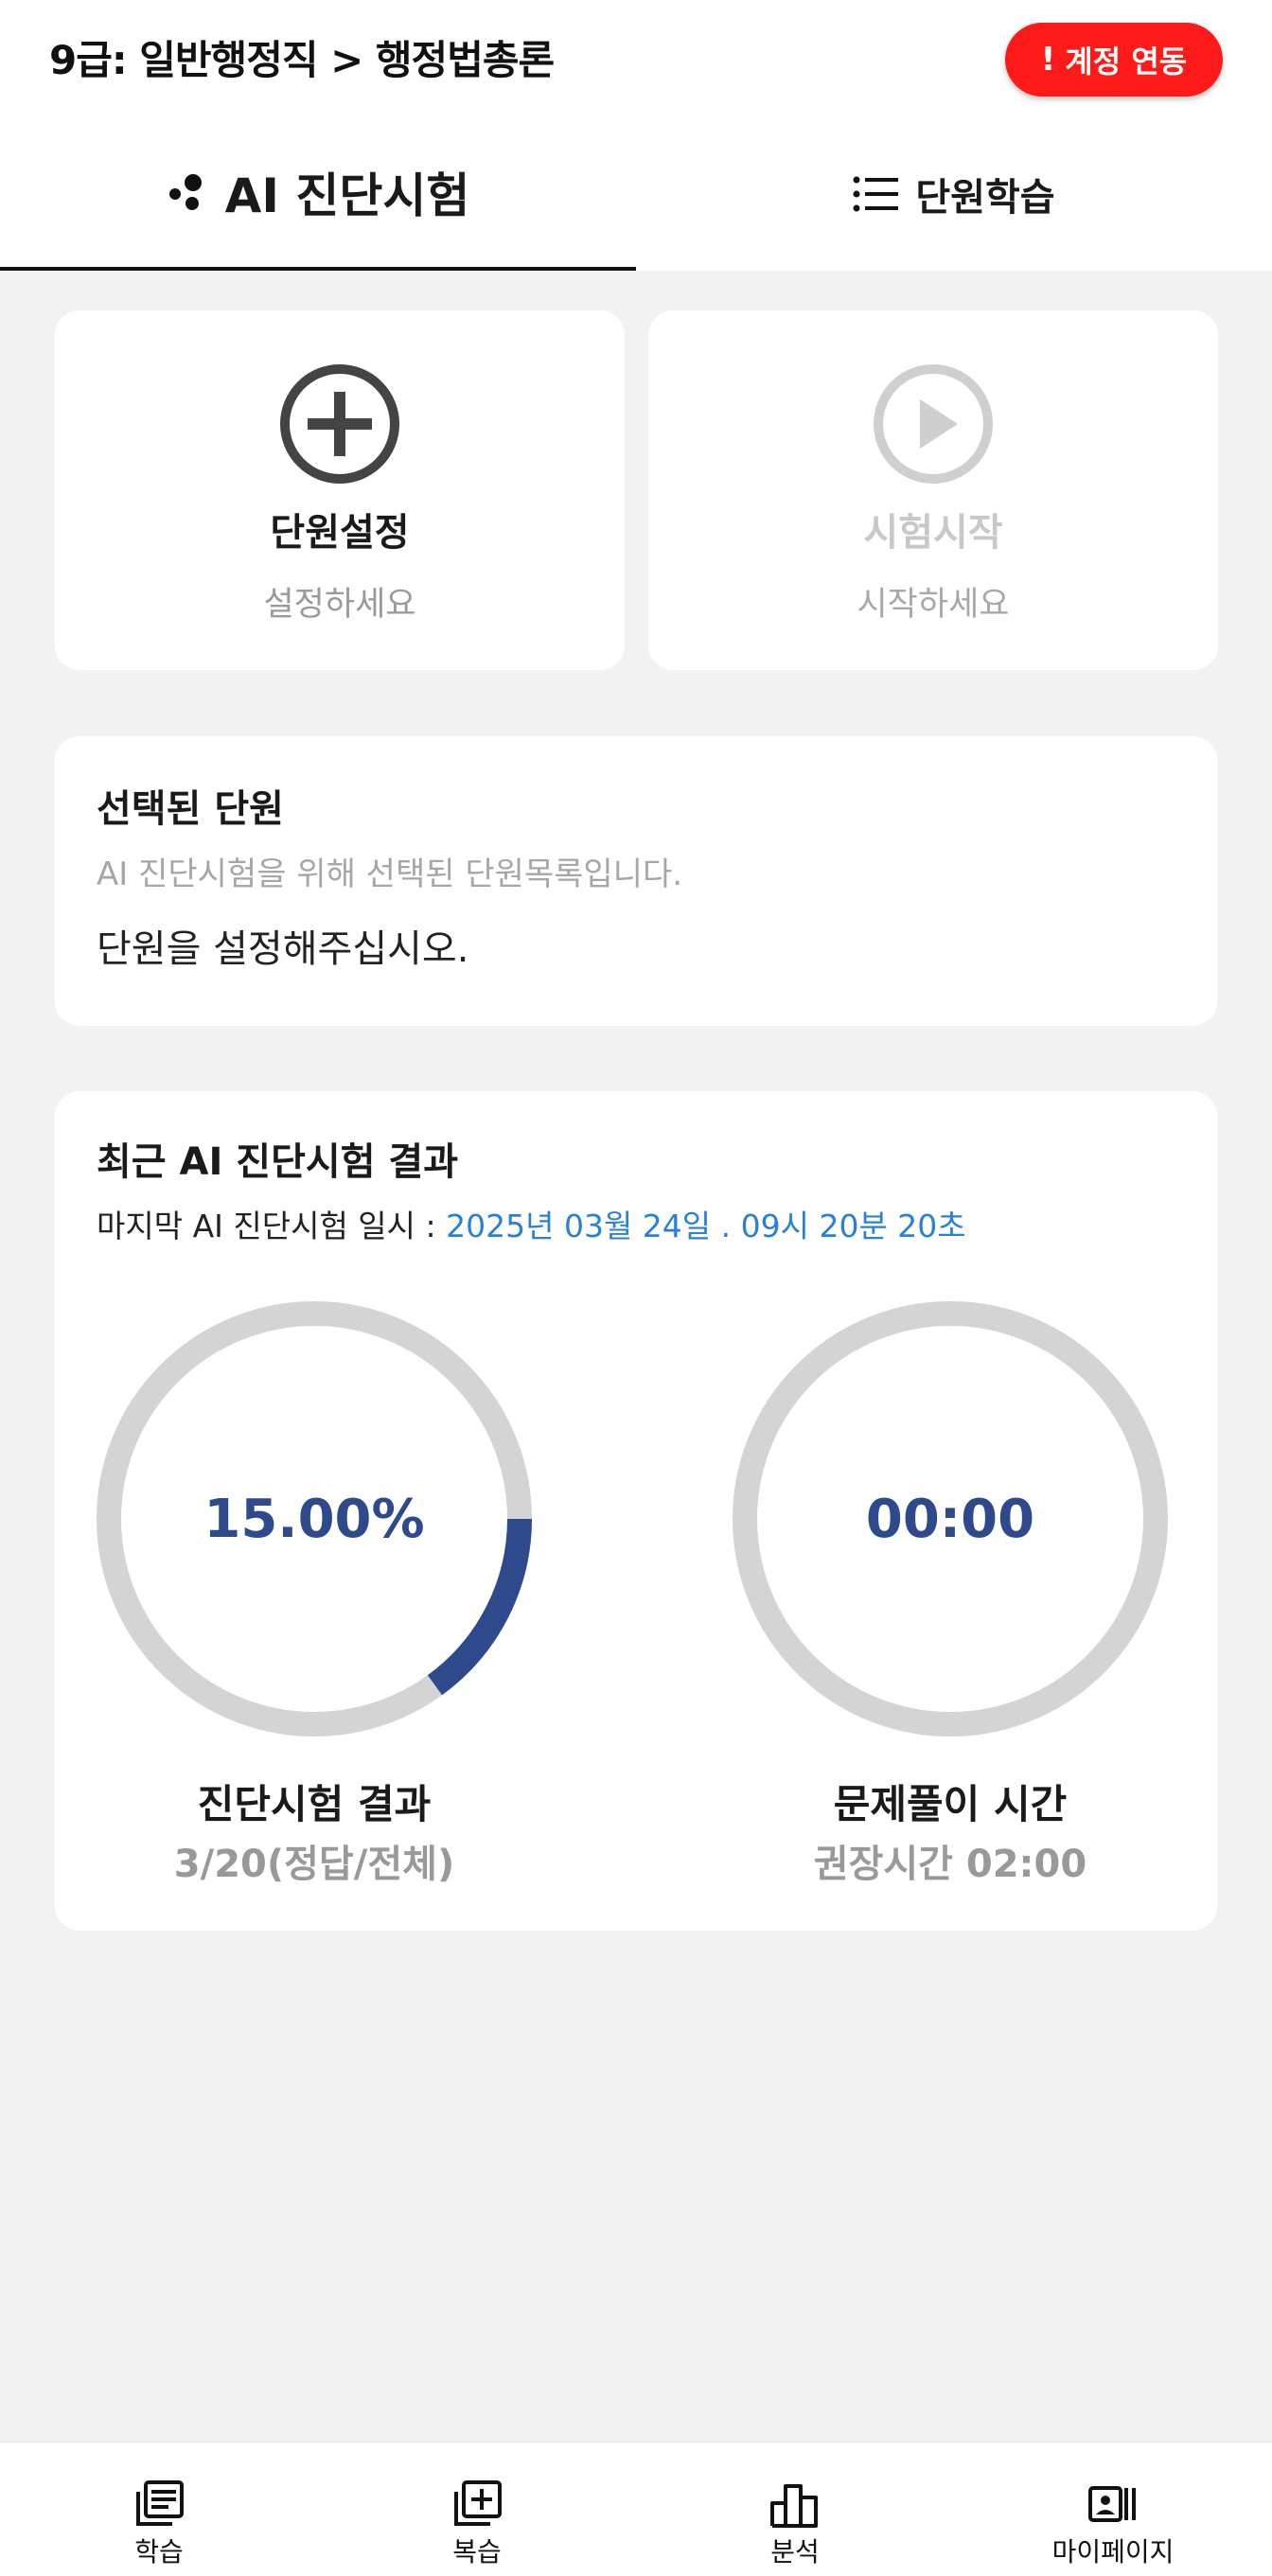 This screenshot has width=1272, height=2576. What do you see at coordinates (477, 2551) in the screenshot?
I see `nav-review-label: 복습` at bounding box center [477, 2551].